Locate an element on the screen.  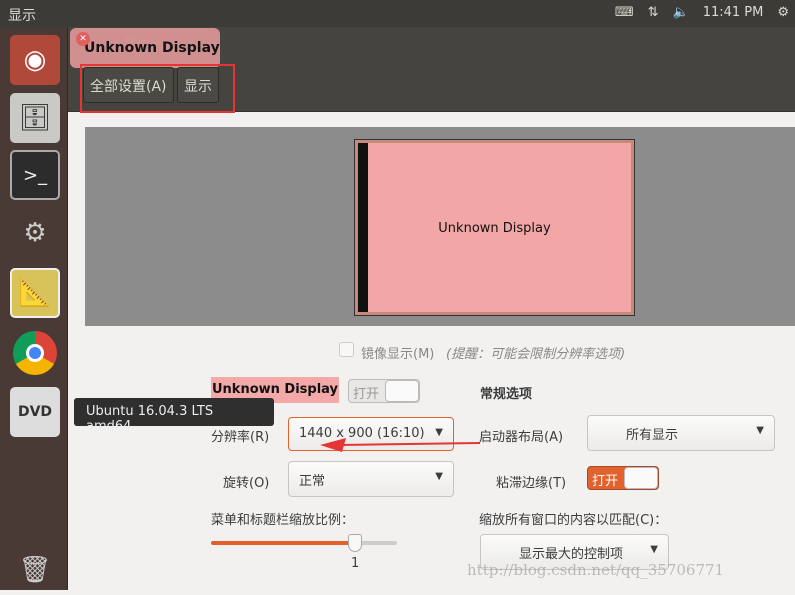
launcher: ◉ 🗄 >_ ⚙ 📐 DVD 🗑 is located at coordinates (34, 308).